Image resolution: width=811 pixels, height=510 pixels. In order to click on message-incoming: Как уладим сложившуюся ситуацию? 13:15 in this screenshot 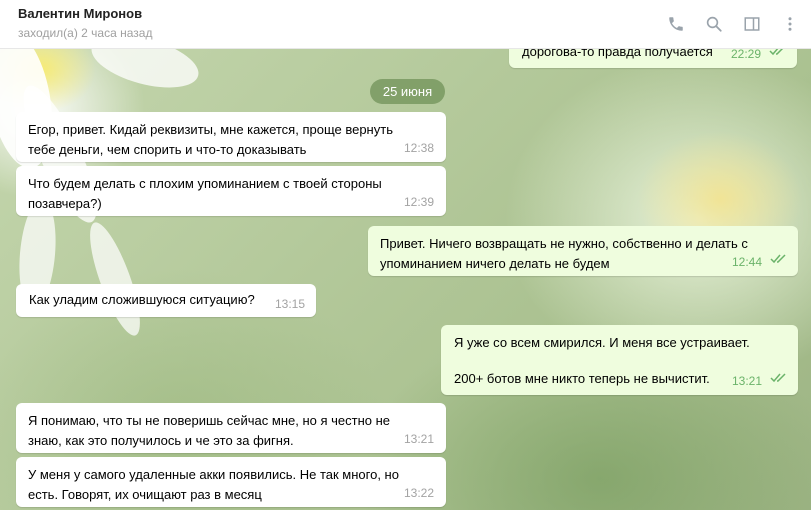, I will do `click(166, 300)`.